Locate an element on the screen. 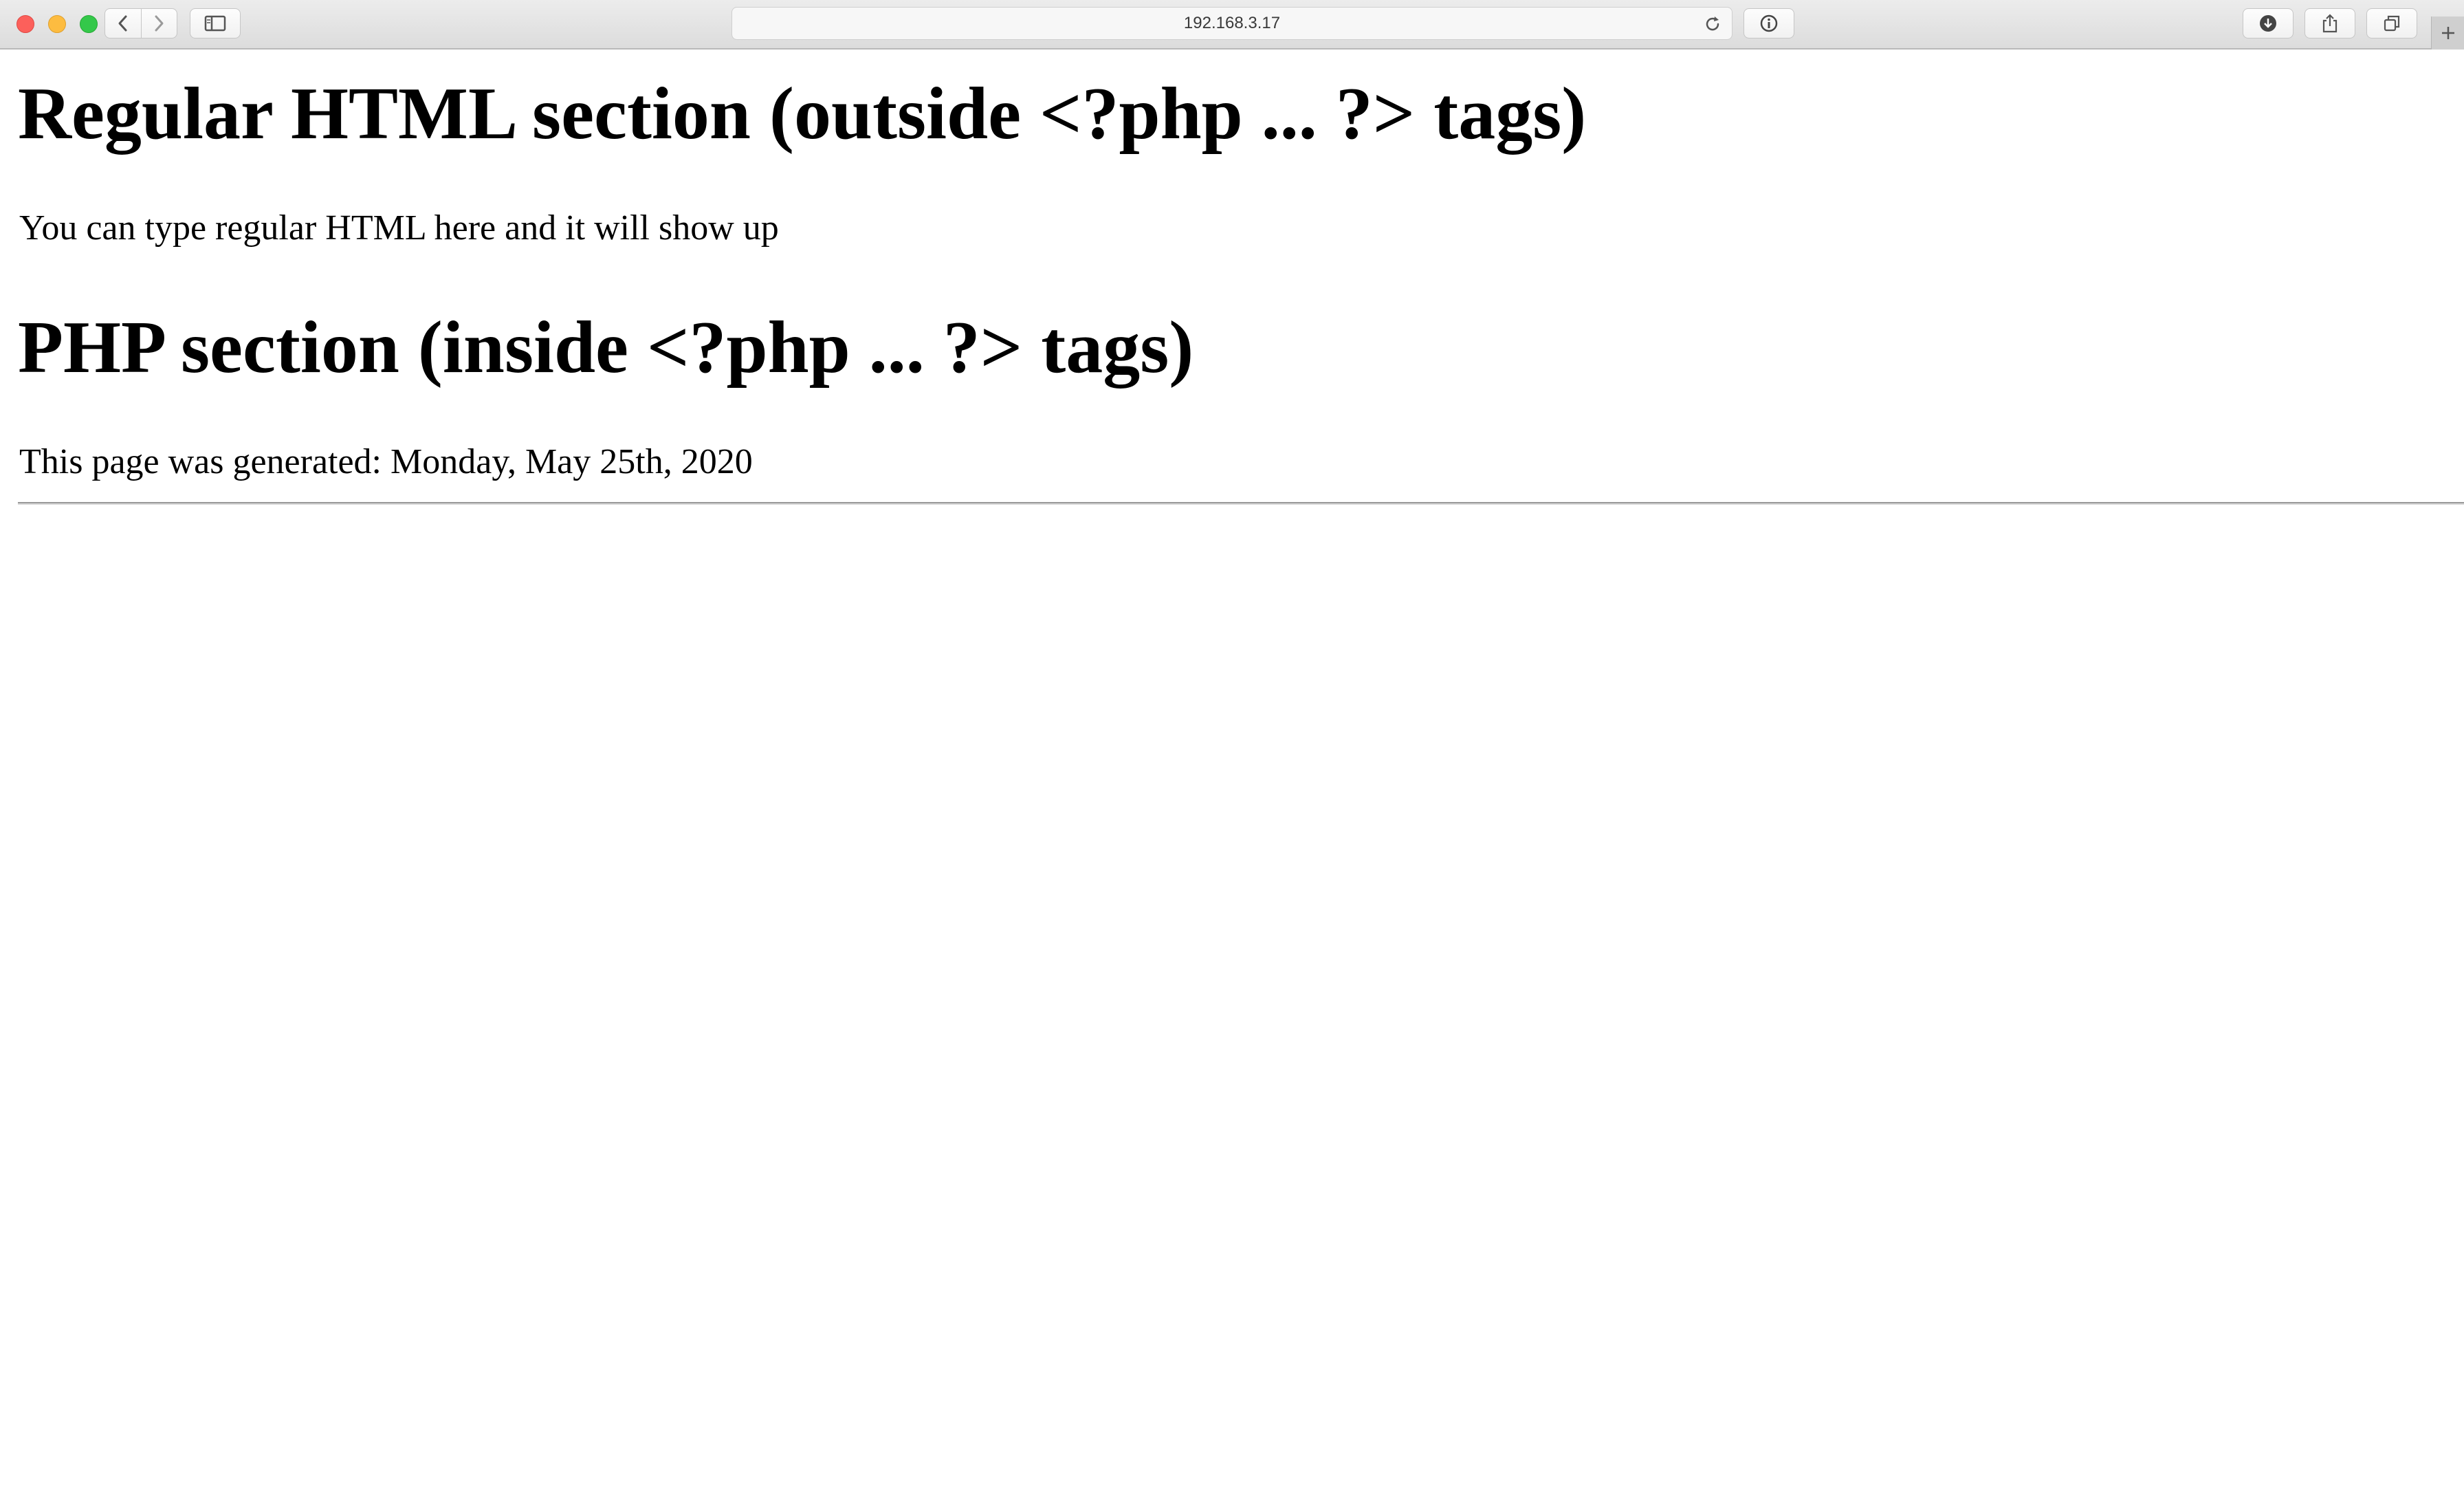 This screenshot has width=2464, height=1506. info-icon is located at coordinates (1769, 23).